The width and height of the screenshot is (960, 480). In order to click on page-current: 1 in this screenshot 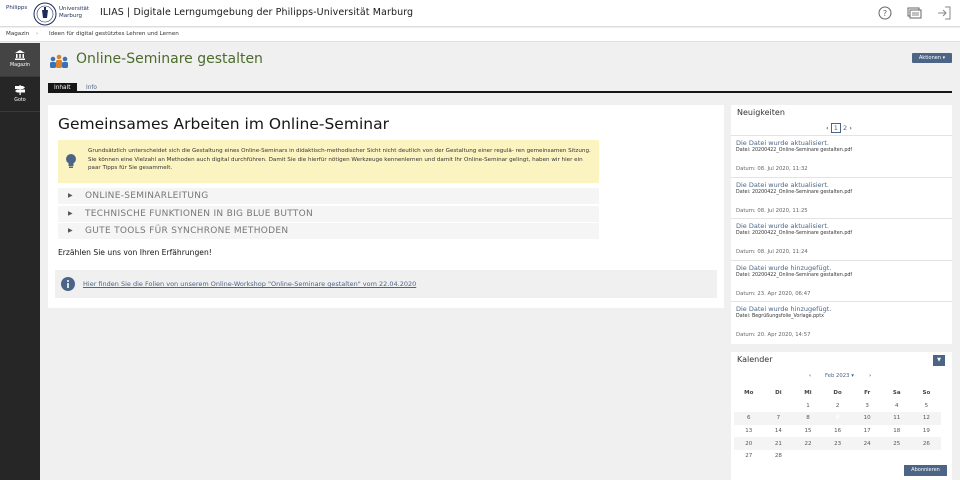, I will do `click(835, 128)`.